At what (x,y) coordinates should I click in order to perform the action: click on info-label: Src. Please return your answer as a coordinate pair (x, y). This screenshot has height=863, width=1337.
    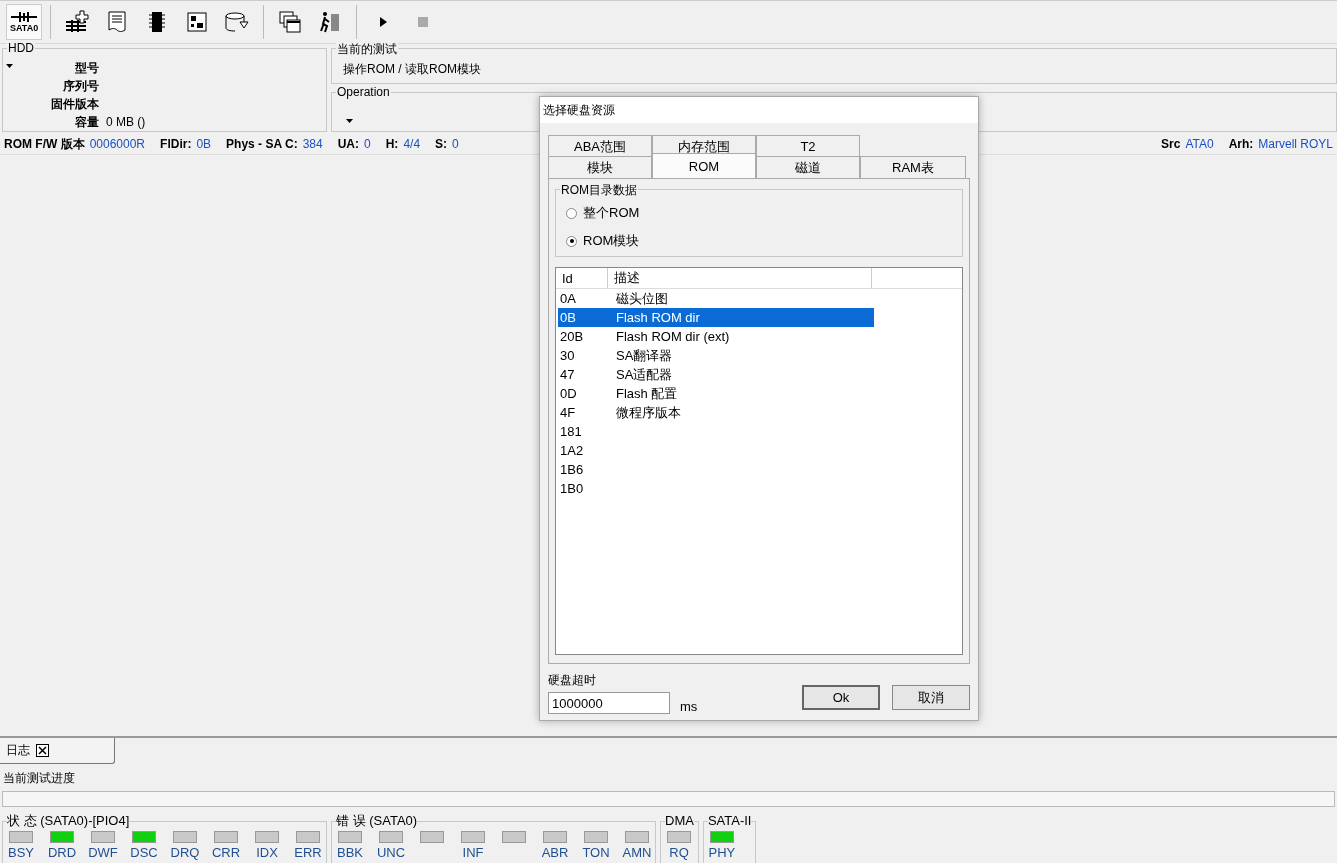
    Looking at the image, I should click on (1171, 144).